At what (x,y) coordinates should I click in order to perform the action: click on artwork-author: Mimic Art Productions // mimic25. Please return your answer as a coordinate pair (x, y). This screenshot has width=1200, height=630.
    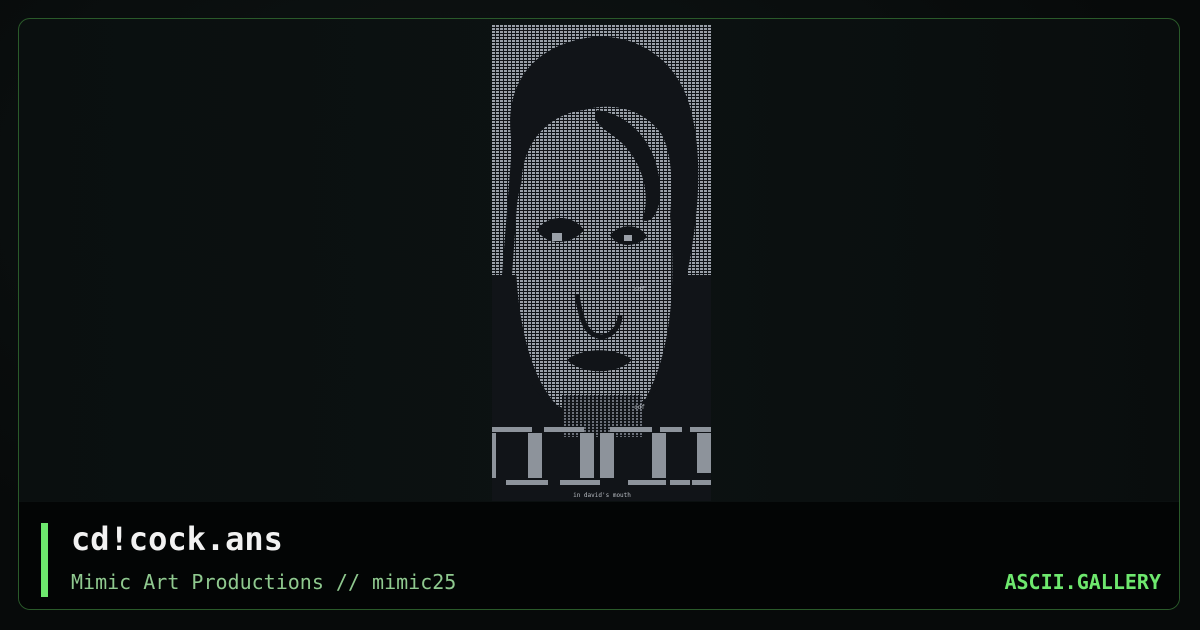
    Looking at the image, I should click on (263, 582).